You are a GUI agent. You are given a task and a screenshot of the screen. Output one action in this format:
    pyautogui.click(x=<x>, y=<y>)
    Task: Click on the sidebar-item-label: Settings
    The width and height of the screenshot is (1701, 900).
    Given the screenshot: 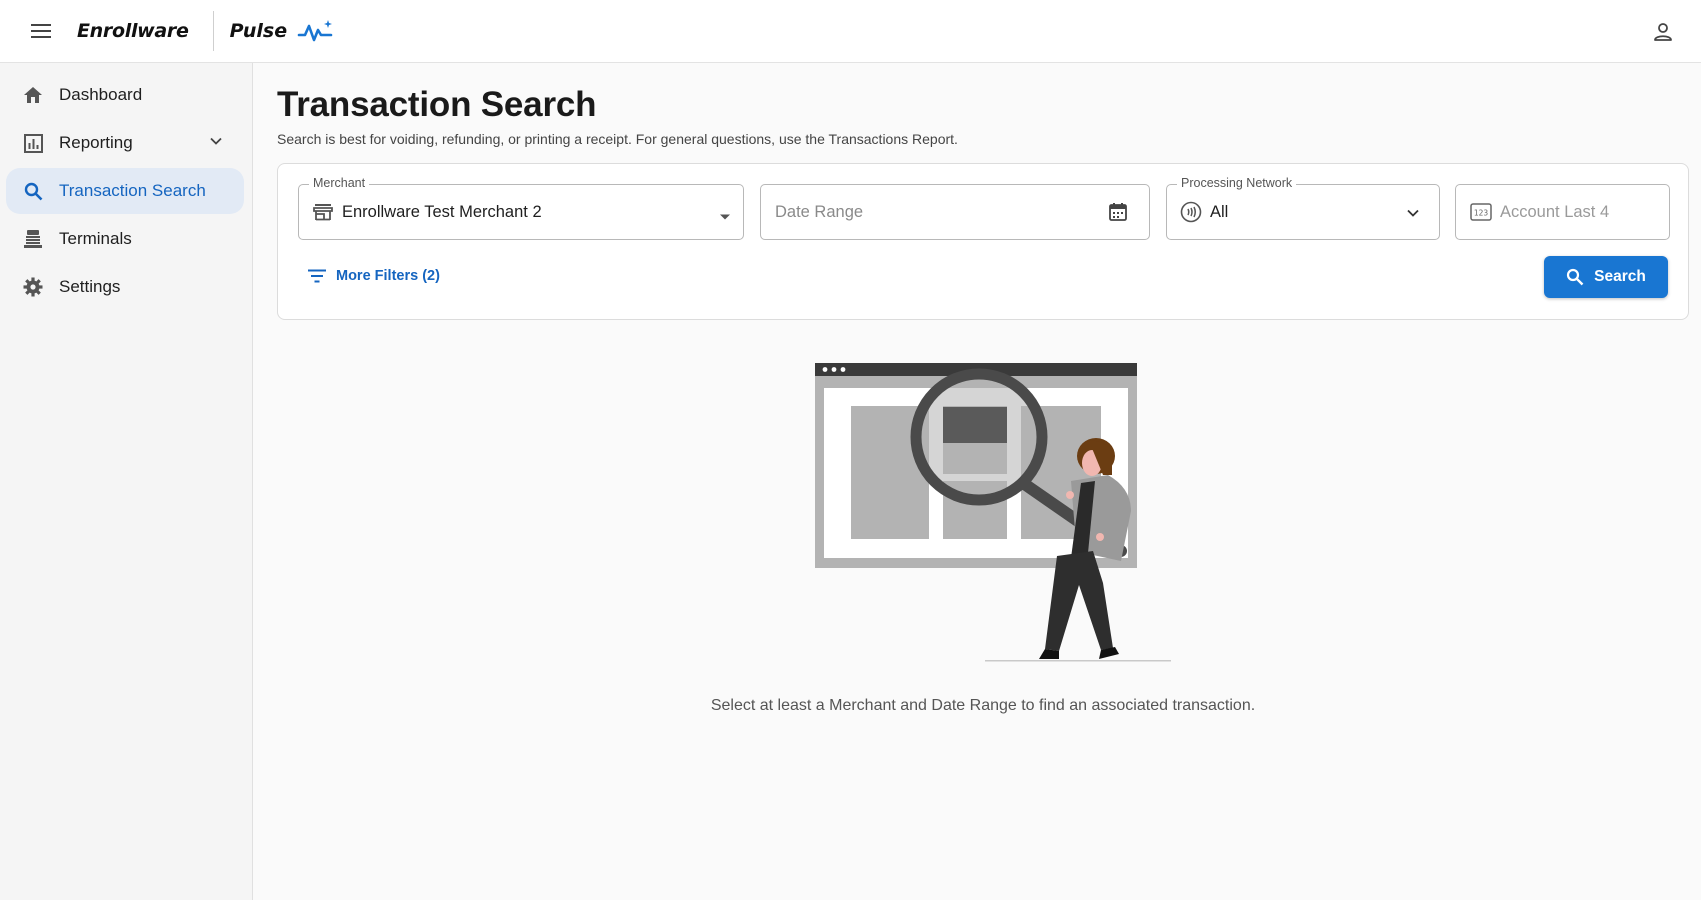 What is the action you would take?
    pyautogui.click(x=90, y=286)
    